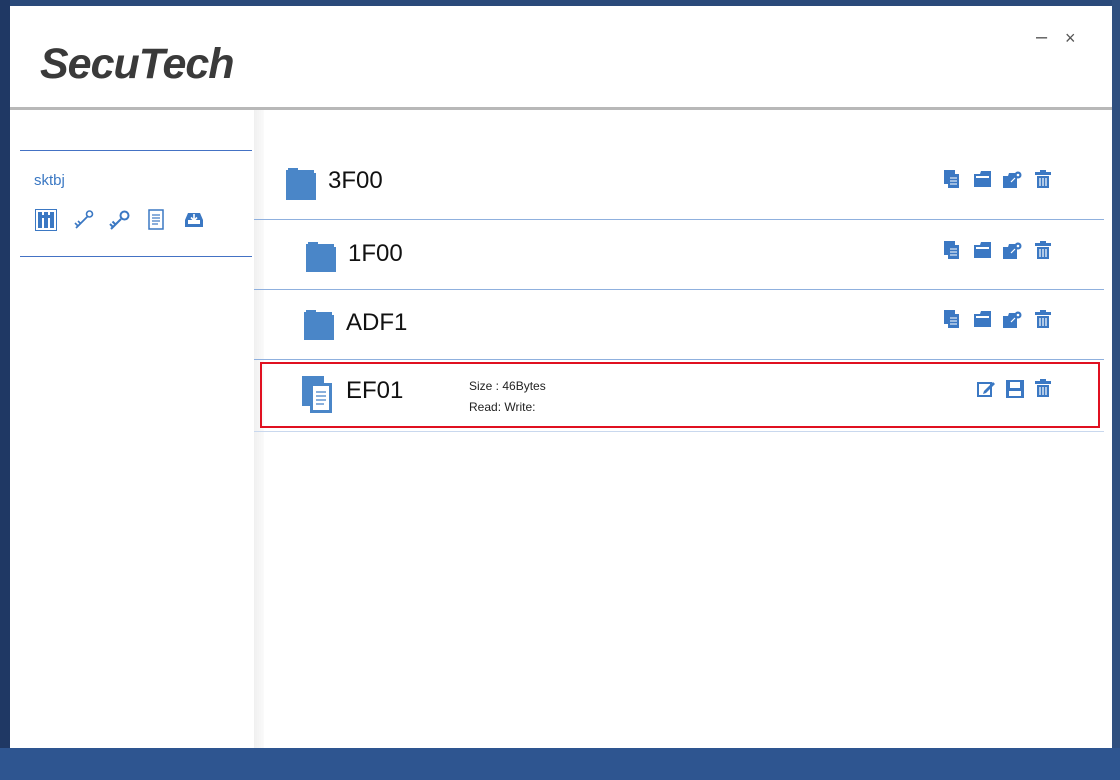  What do you see at coordinates (136, 256) in the screenshot?
I see `sidebar-divider-bottom` at bounding box center [136, 256].